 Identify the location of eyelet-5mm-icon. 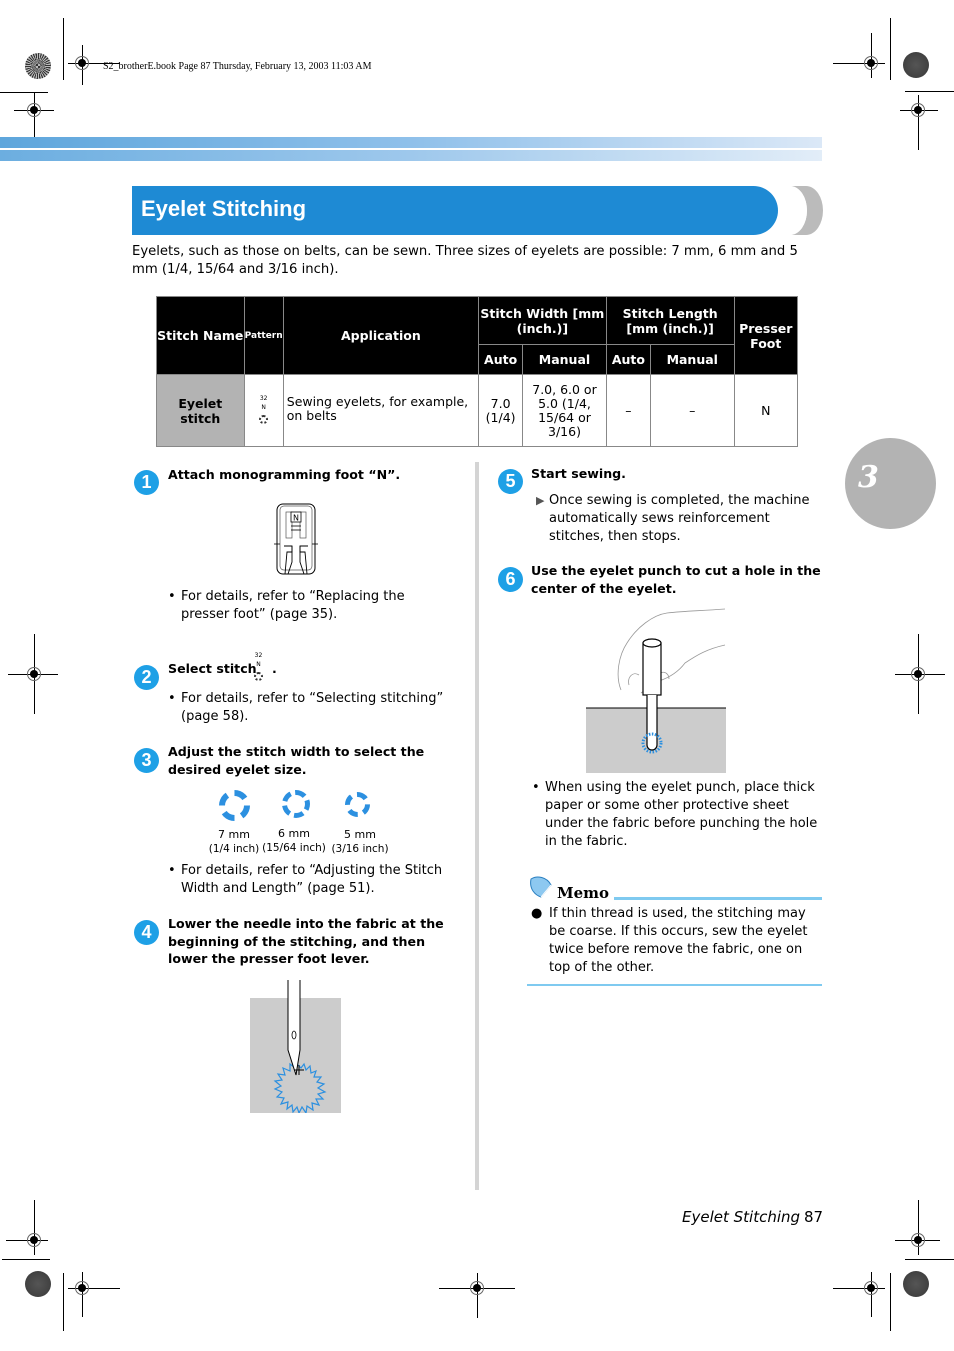
(357, 804).